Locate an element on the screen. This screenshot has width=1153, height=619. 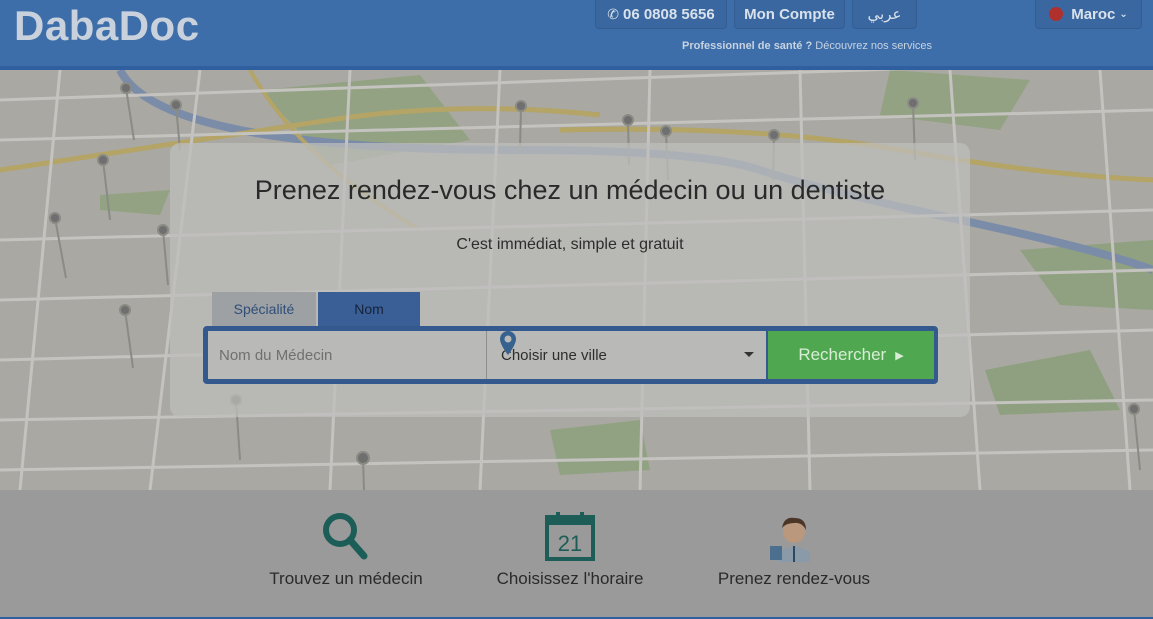
doctor-icon is located at coordinates (790, 539).